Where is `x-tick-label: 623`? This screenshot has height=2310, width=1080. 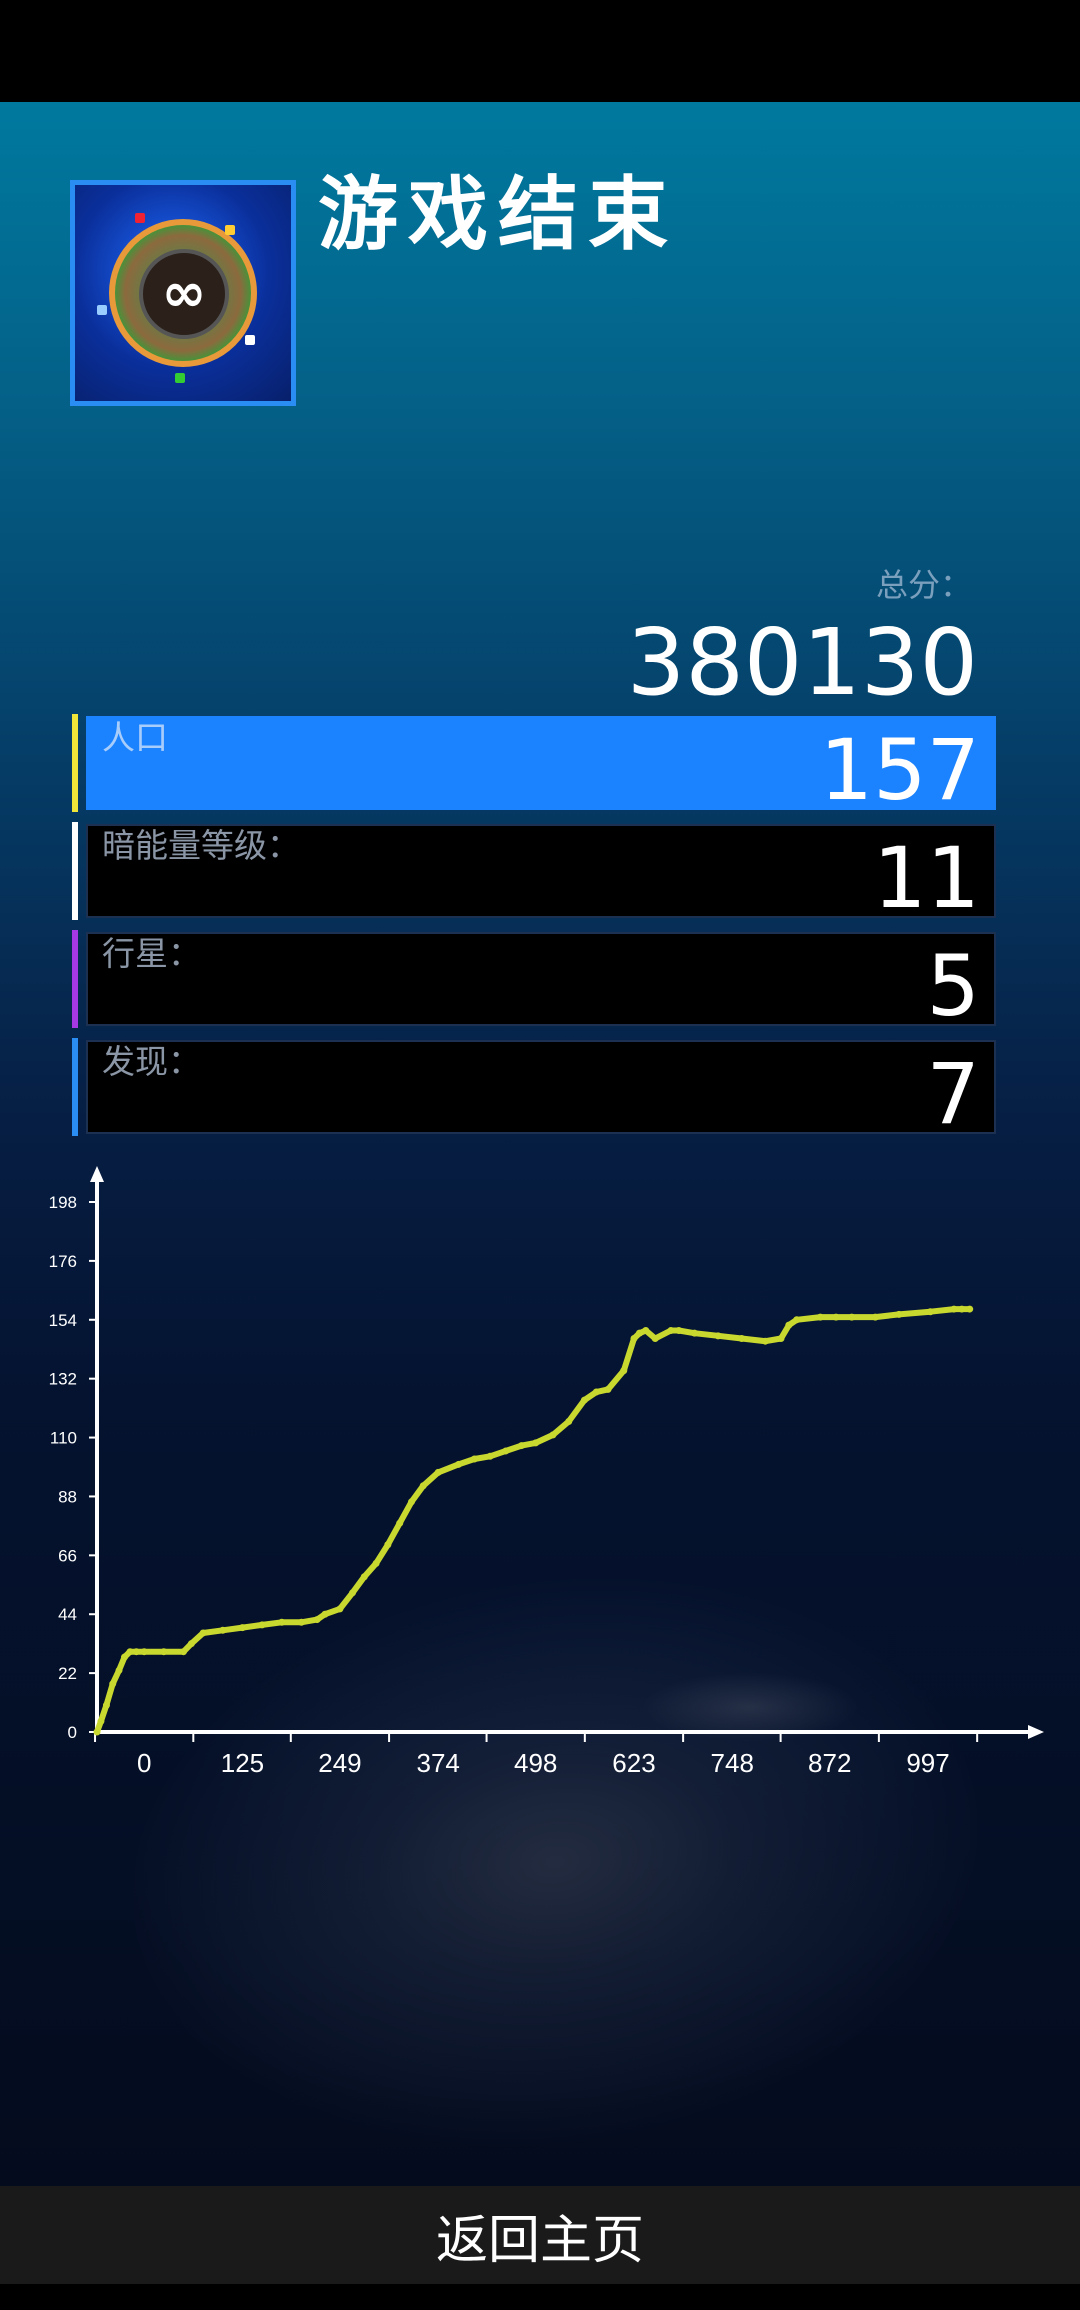
x-tick-label: 623 is located at coordinates (633, 1763).